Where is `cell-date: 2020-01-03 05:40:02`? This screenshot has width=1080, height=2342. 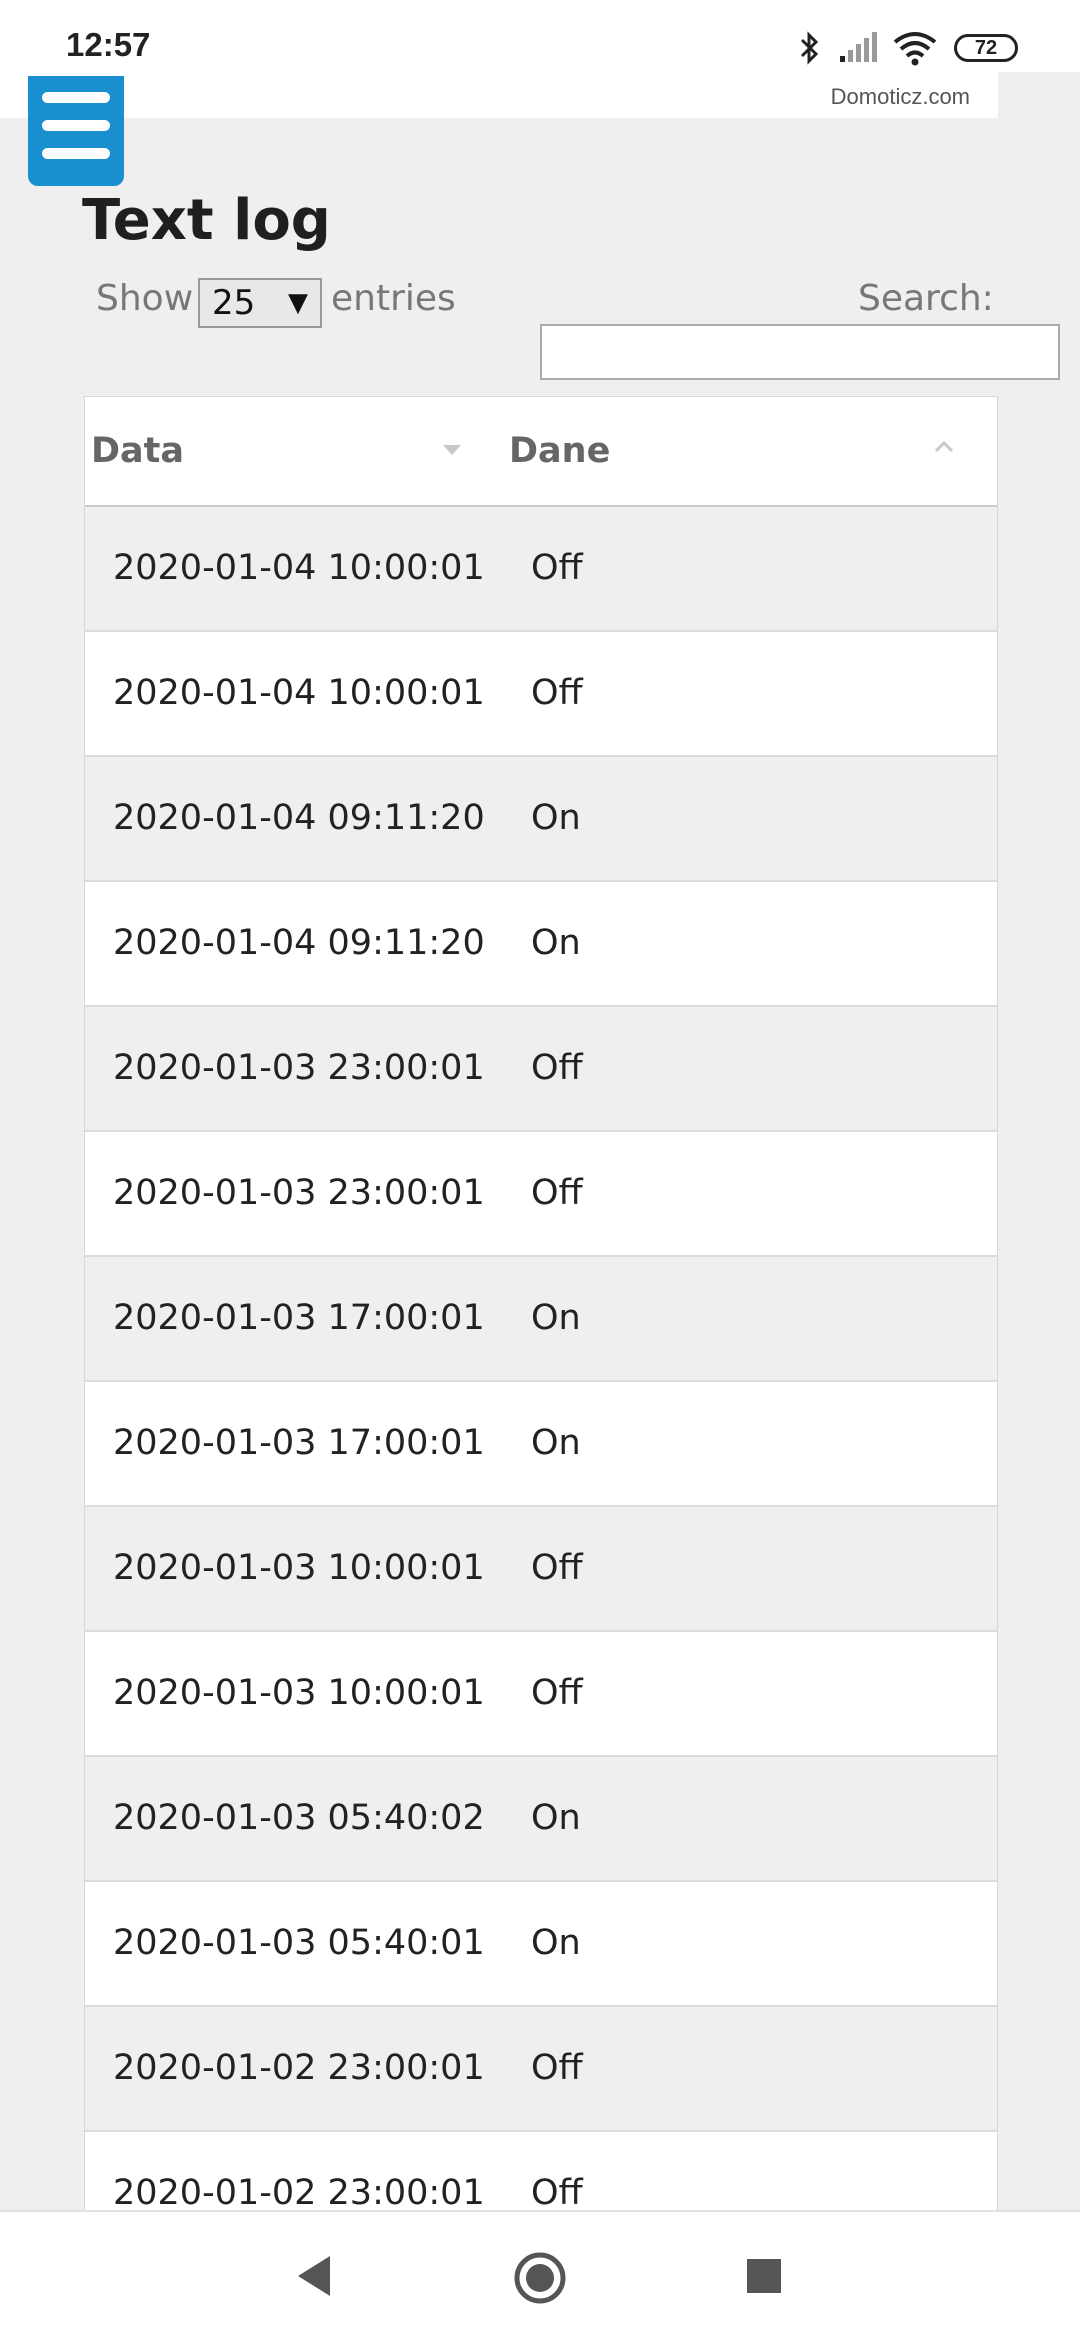 cell-date: 2020-01-03 05:40:02 is located at coordinates (299, 1818).